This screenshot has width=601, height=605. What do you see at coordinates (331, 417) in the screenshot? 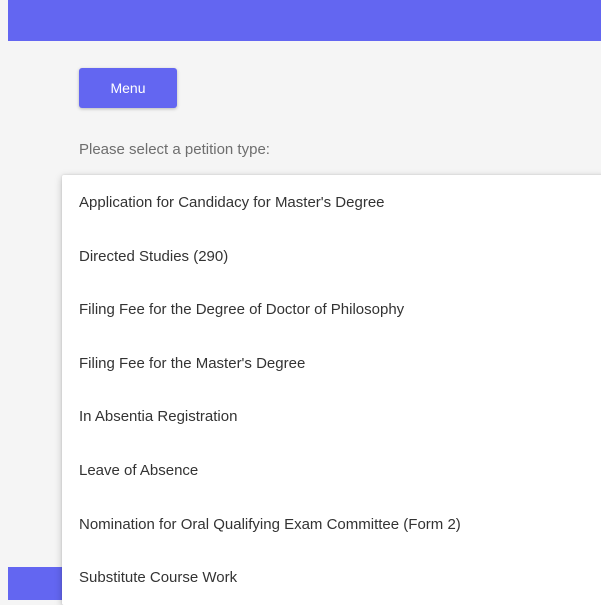
I see `option-in-absentia-registration: In Absentia Registration` at bounding box center [331, 417].